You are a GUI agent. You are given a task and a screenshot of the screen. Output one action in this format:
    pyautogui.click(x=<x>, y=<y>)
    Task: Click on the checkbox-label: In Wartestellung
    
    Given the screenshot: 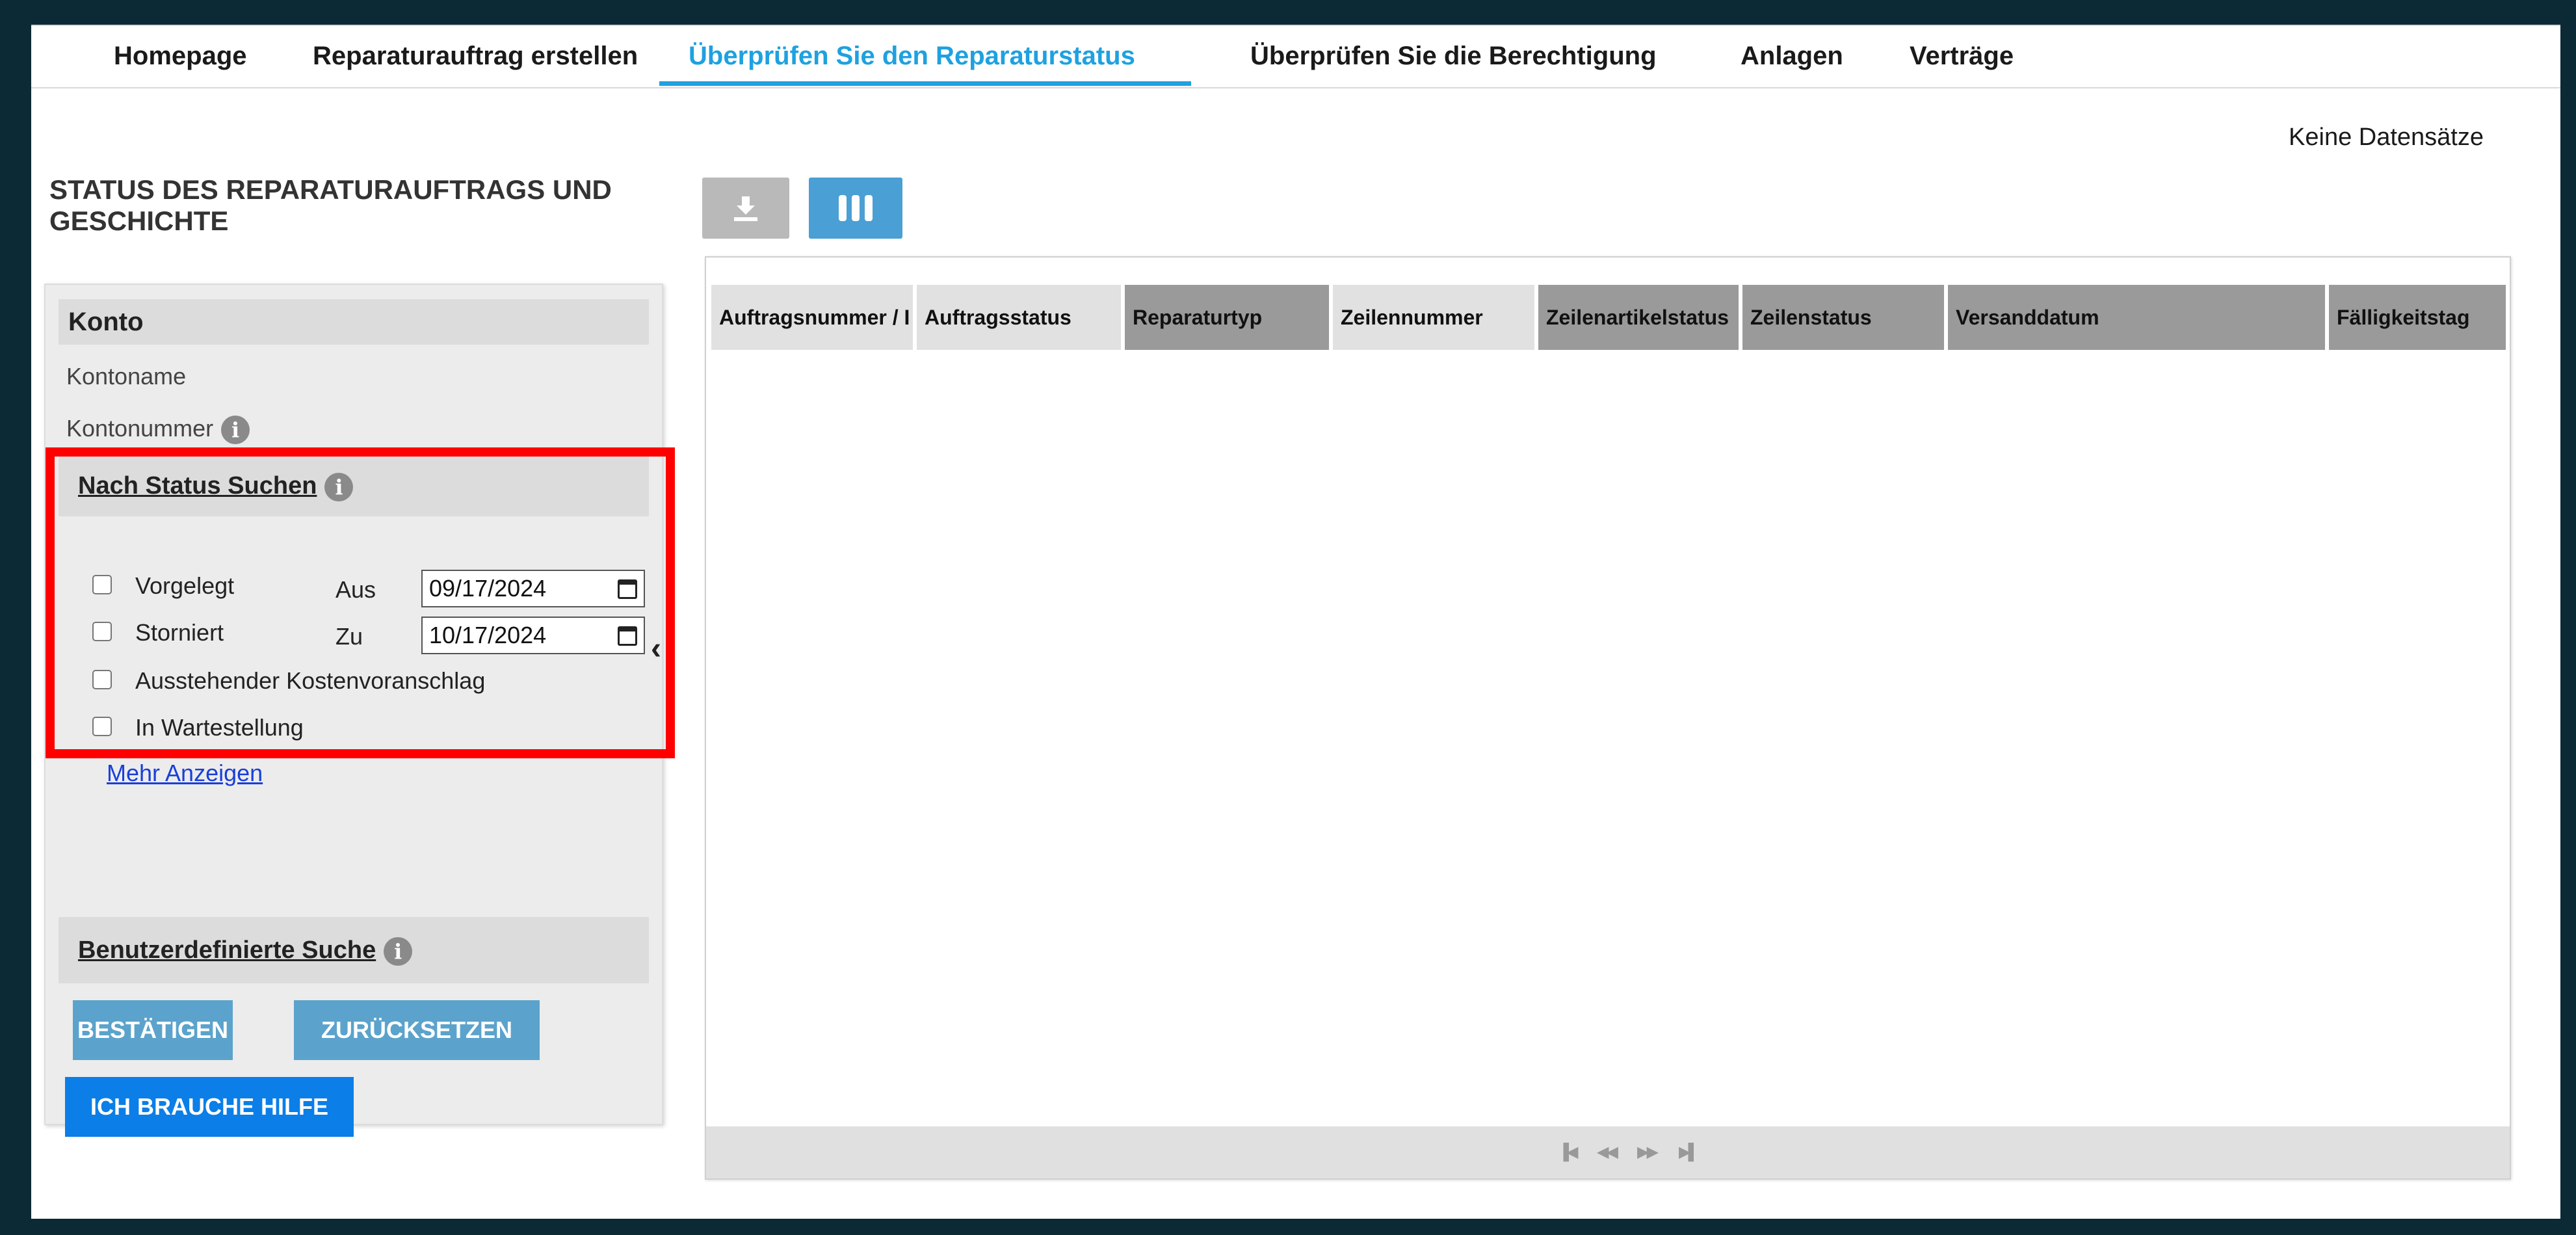 What is the action you would take?
    pyautogui.click(x=219, y=727)
    